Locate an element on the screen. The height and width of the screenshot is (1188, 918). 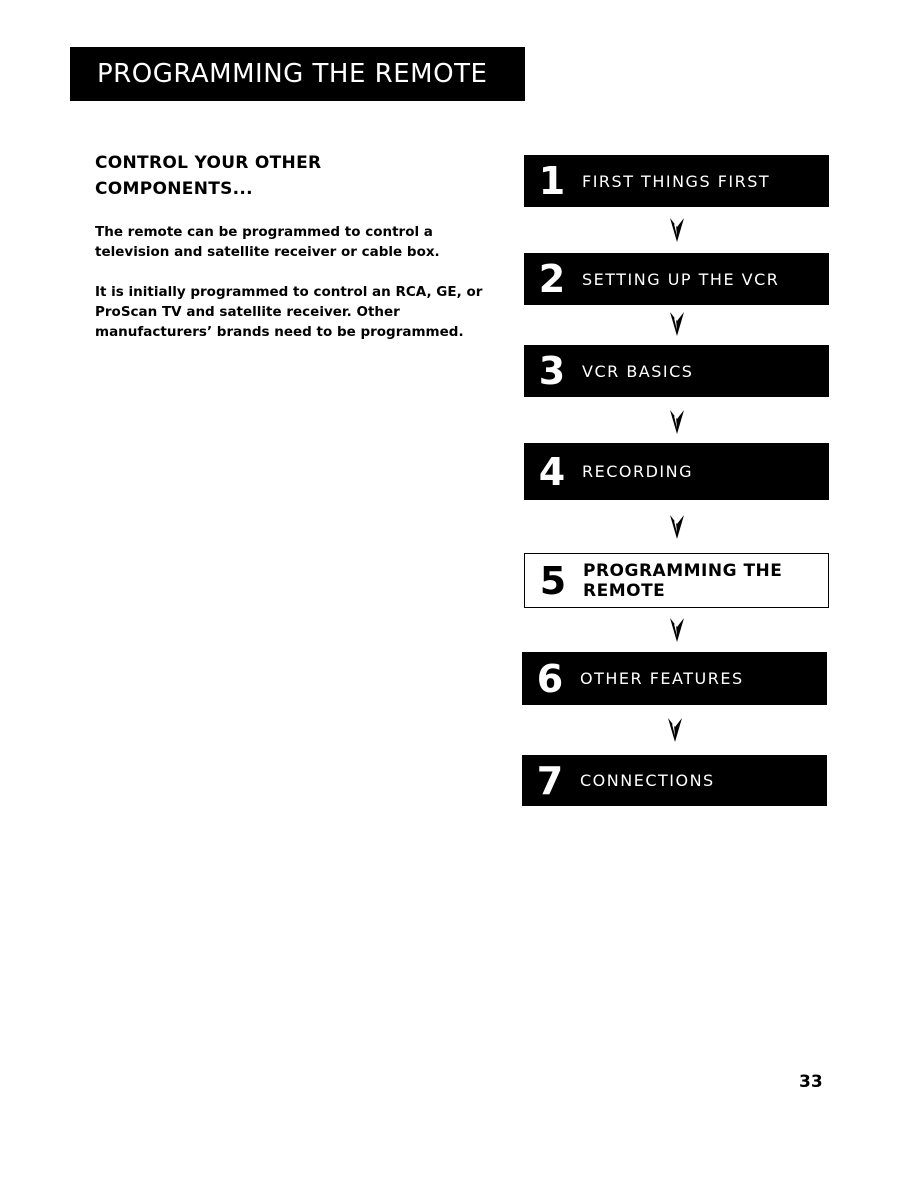
step-number: 1 is located at coordinates (552, 181).